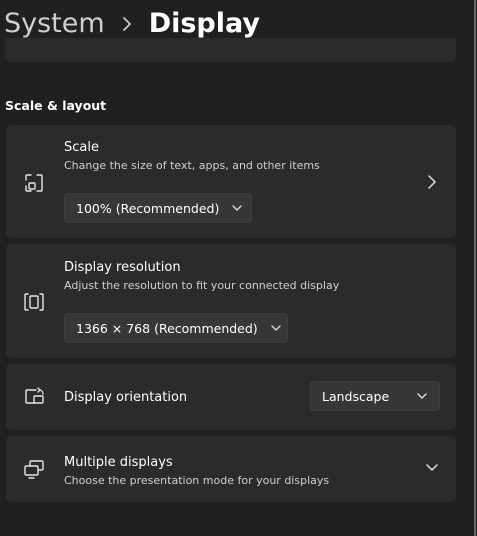 The height and width of the screenshot is (536, 477). I want to click on orientation-card: Display orientation Landscape, so click(231, 397).